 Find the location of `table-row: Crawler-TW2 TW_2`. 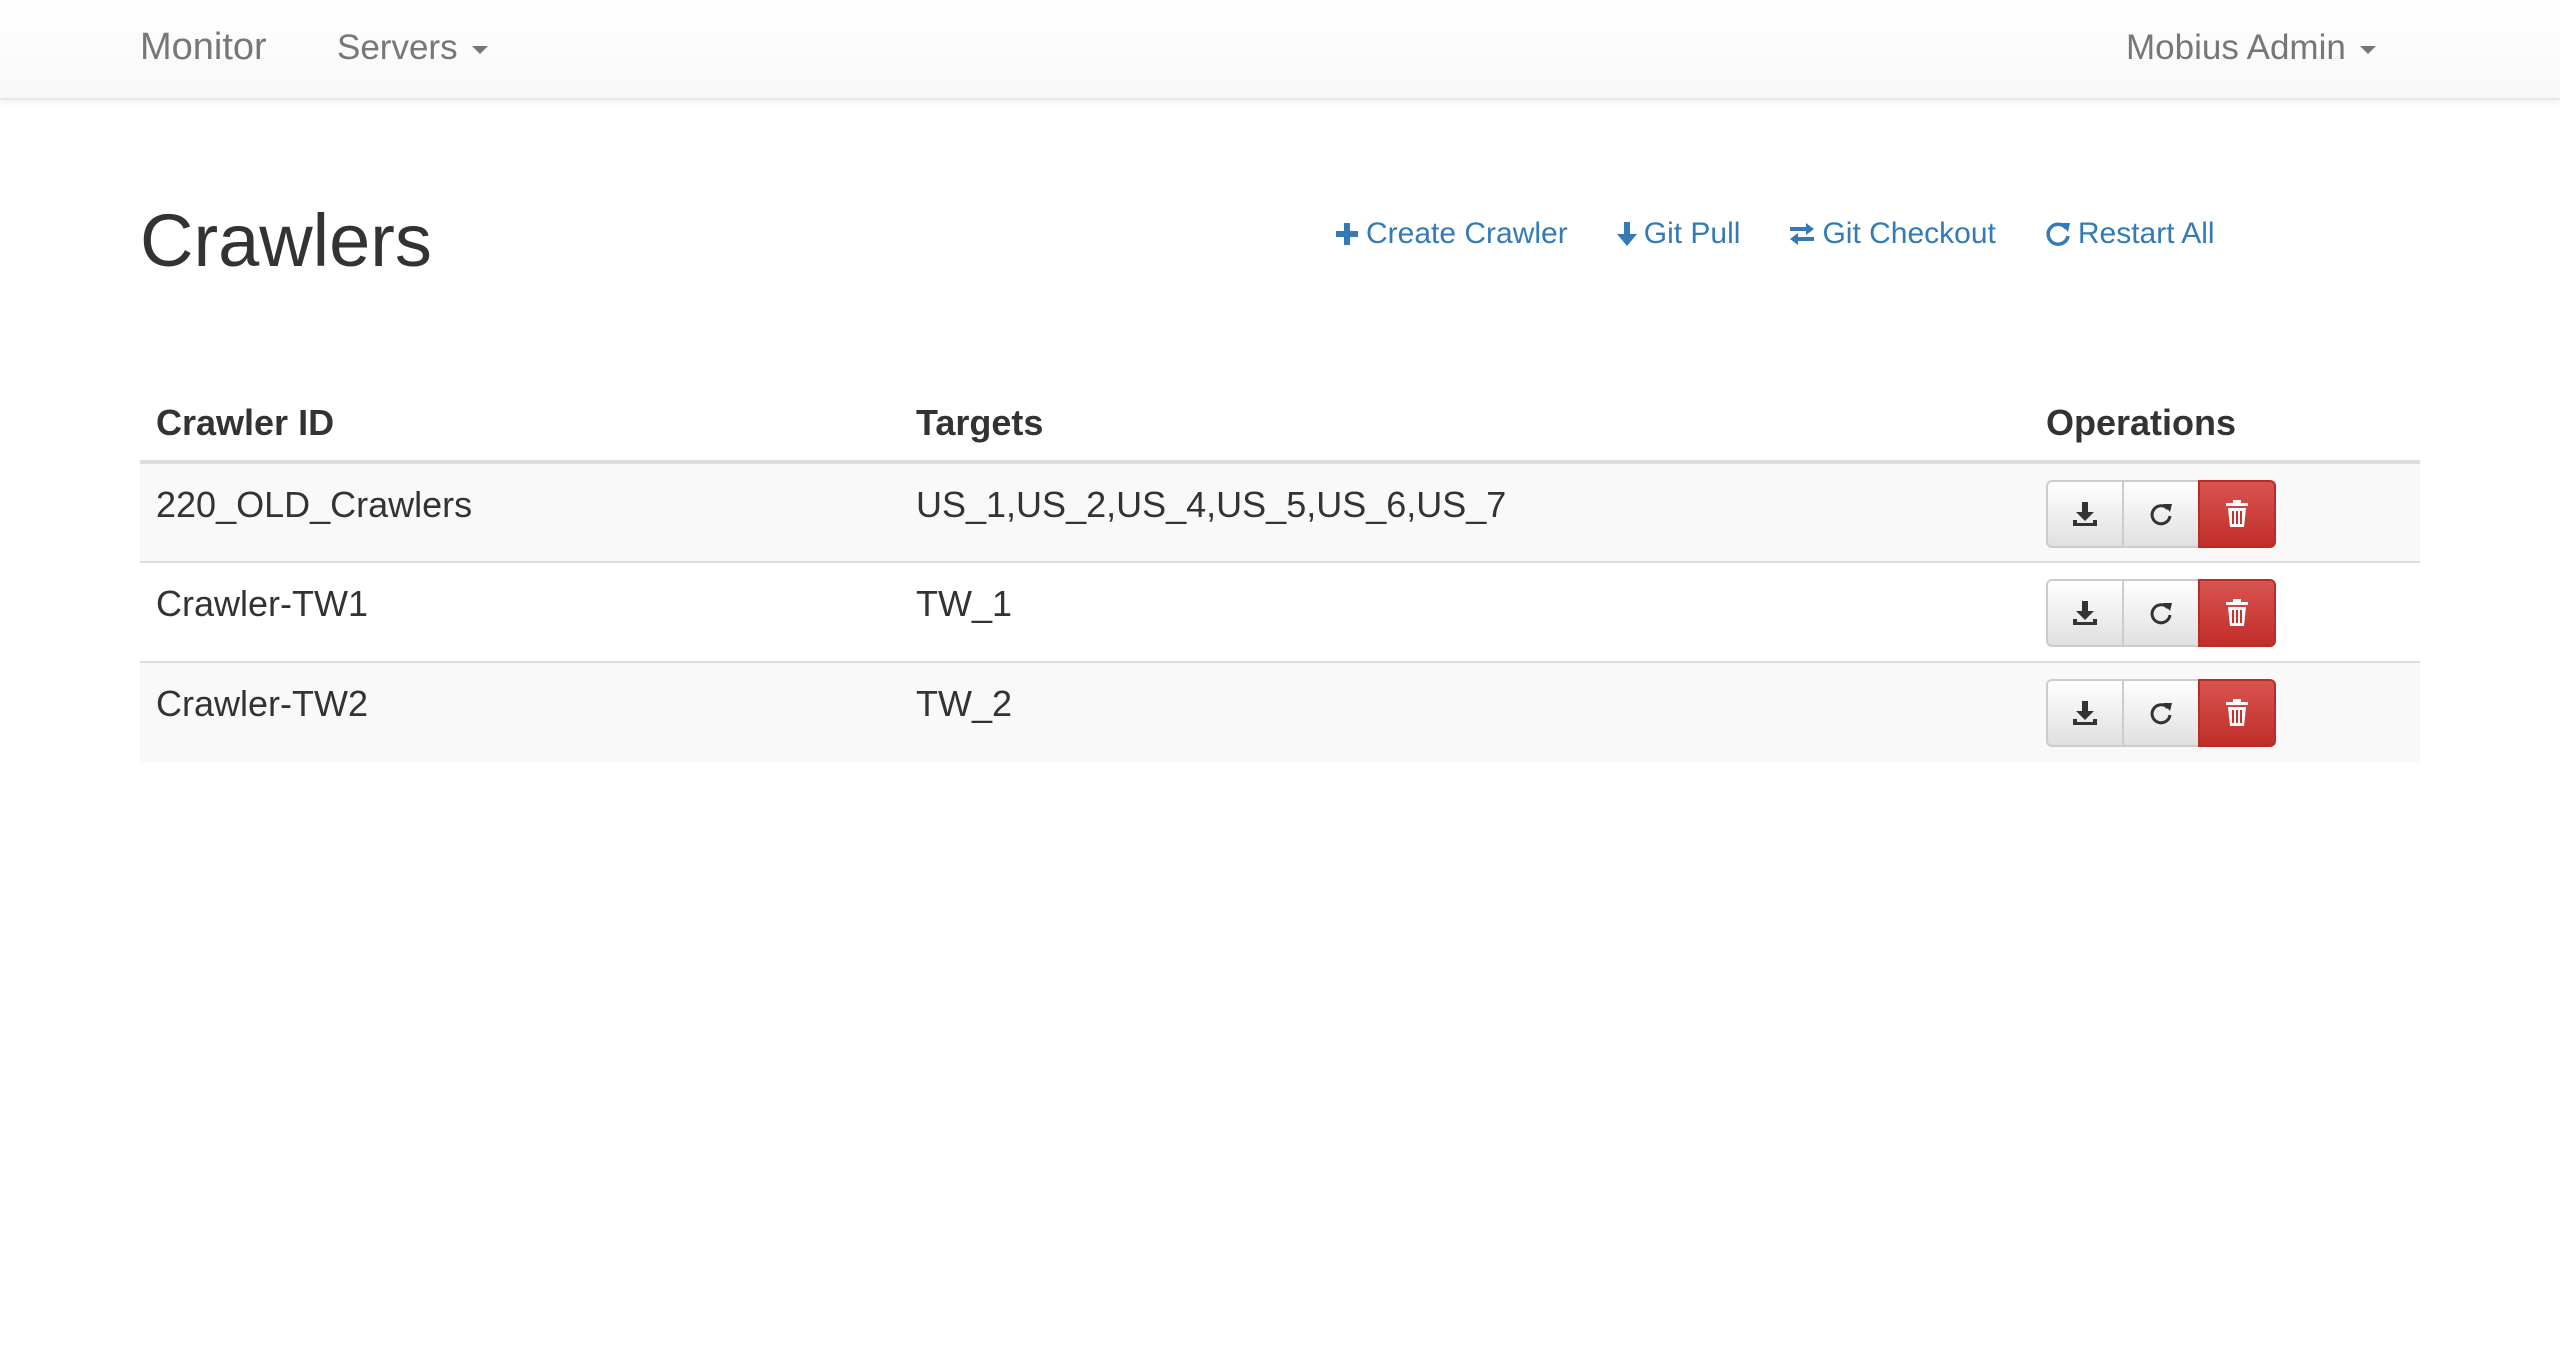

table-row: Crawler-TW2 TW_2 is located at coordinates (1280, 711).